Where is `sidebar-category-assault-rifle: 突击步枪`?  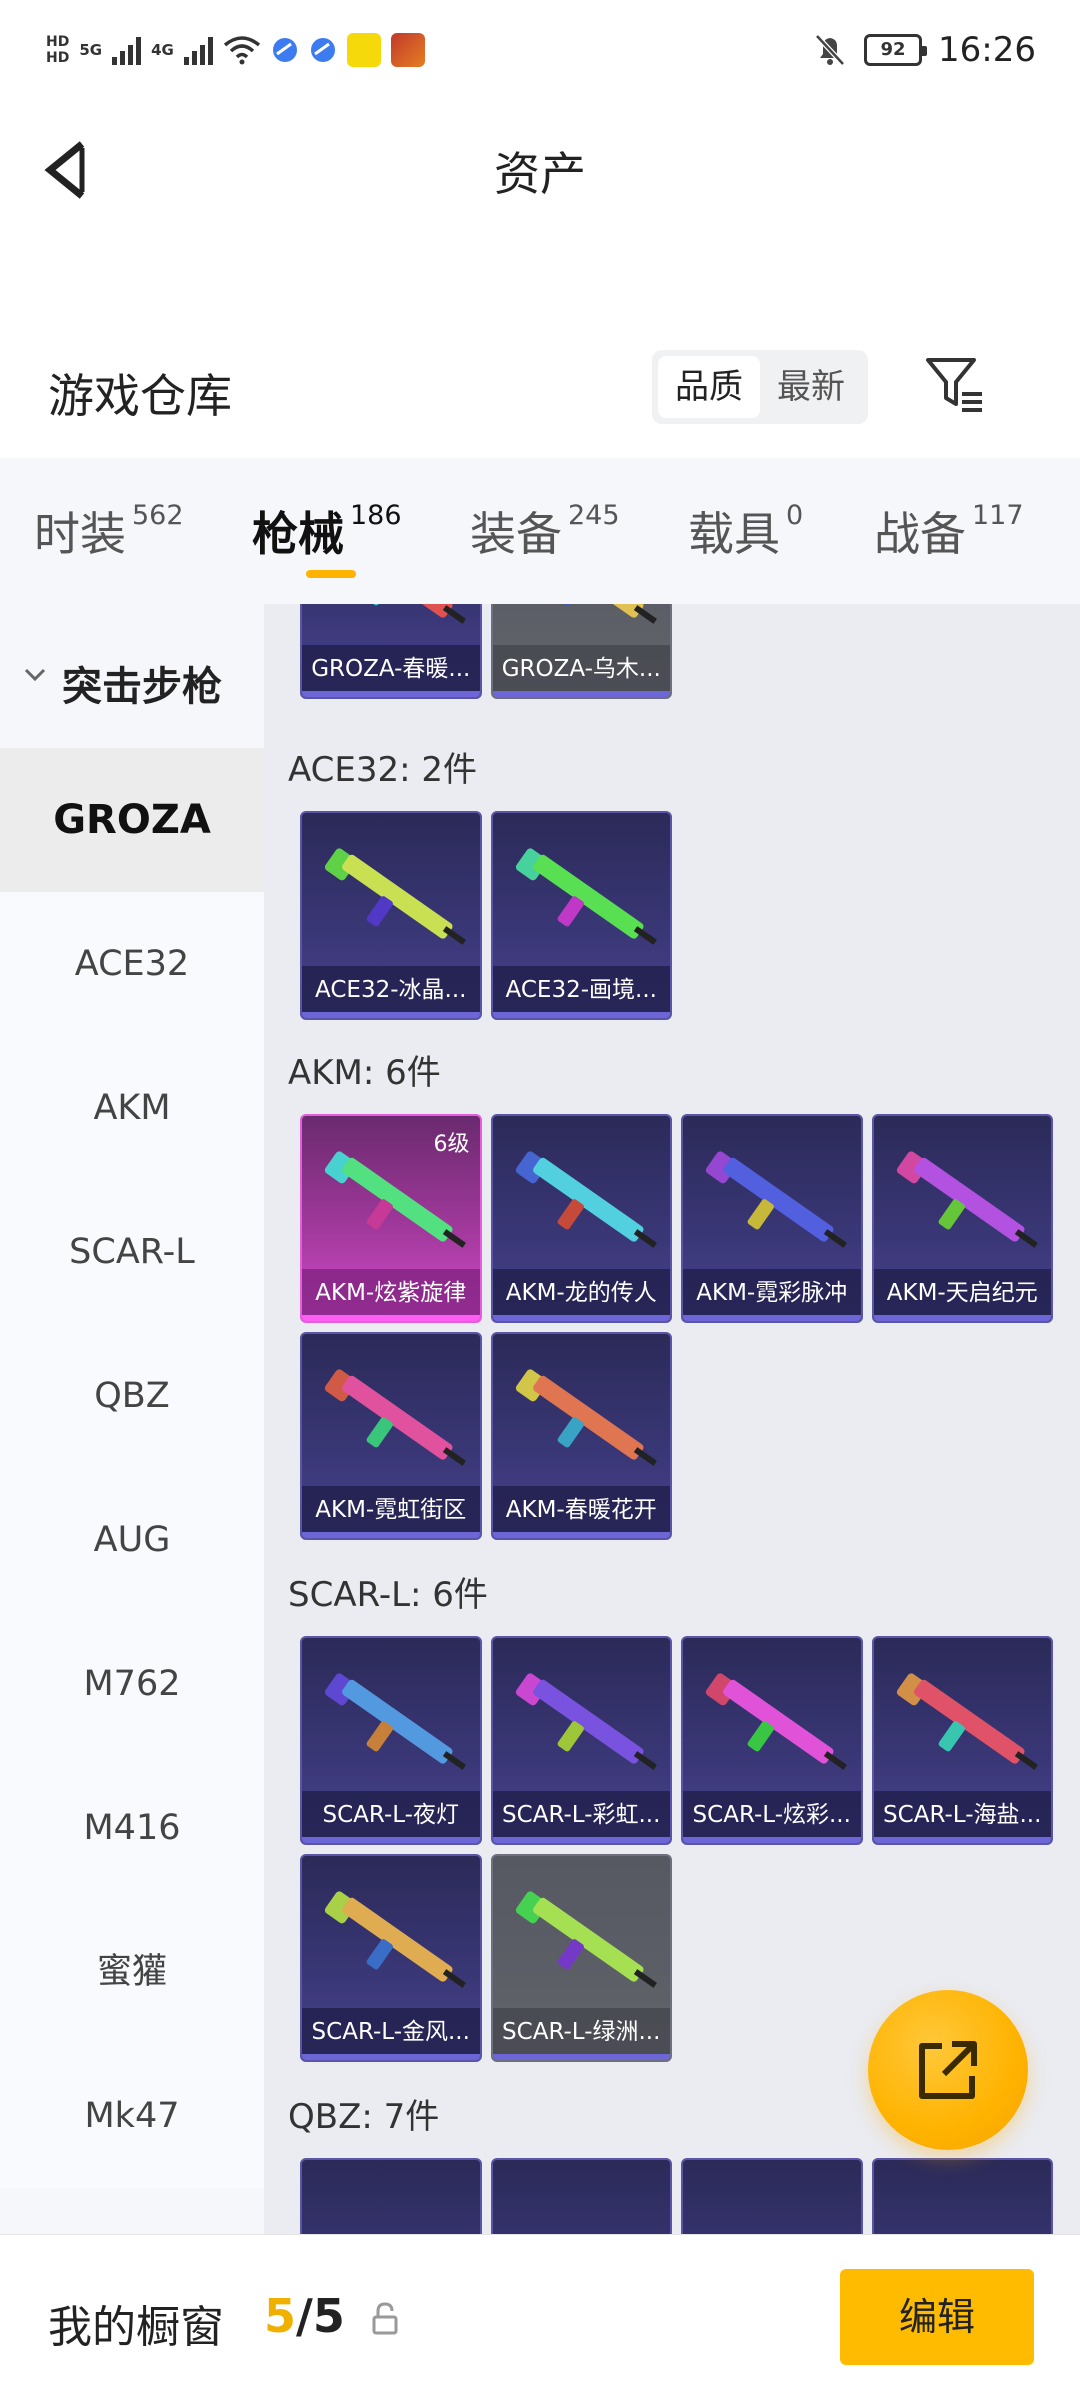 sidebar-category-assault-rifle: 突击步枪 is located at coordinates (132, 676).